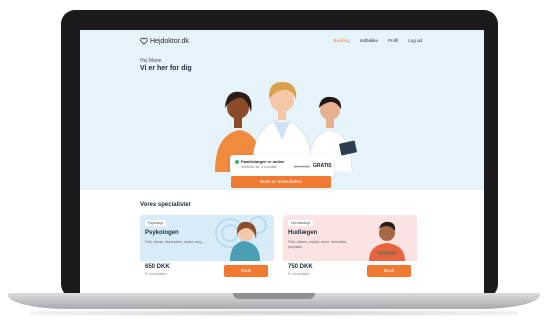  What do you see at coordinates (303, 233) in the screenshot?
I see `card-title: Hudlægen` at bounding box center [303, 233].